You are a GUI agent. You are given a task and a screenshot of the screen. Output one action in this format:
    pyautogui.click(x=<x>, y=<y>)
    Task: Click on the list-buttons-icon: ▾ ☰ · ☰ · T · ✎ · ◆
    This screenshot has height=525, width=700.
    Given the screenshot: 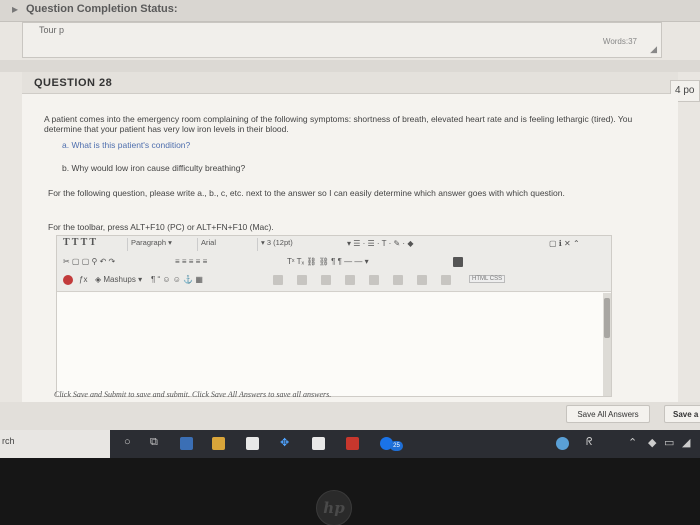 What is the action you would take?
    pyautogui.click(x=380, y=243)
    